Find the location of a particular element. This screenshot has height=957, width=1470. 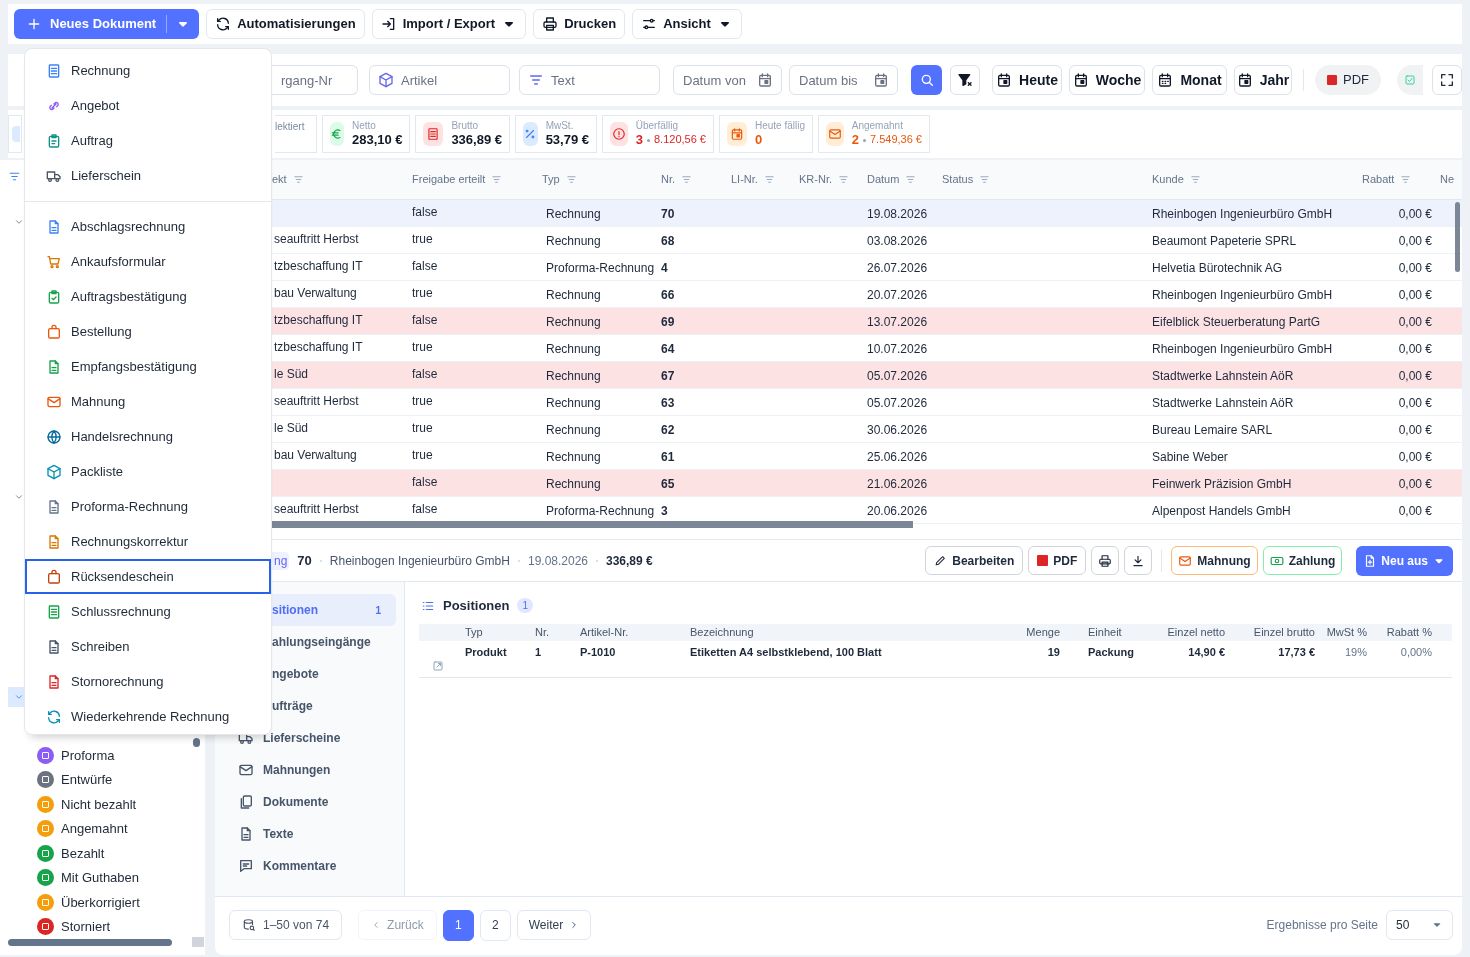

detail-tab: Dokumente is located at coordinates (309, 802).